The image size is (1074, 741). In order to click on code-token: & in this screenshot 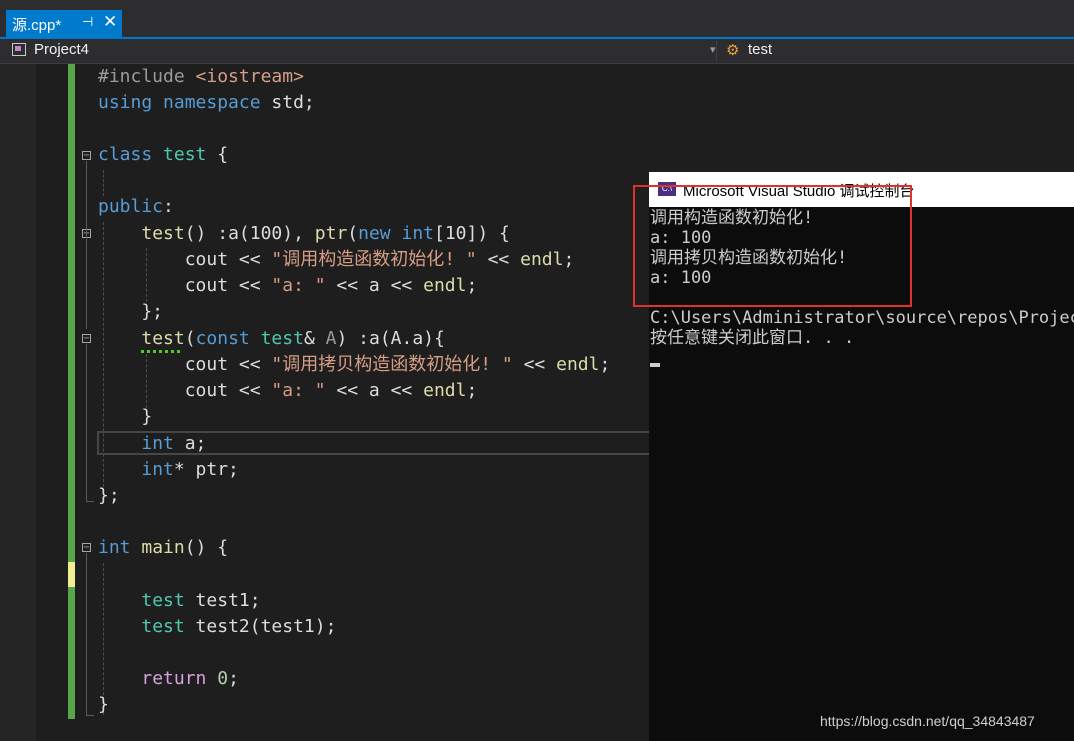, I will do `click(314, 338)`.